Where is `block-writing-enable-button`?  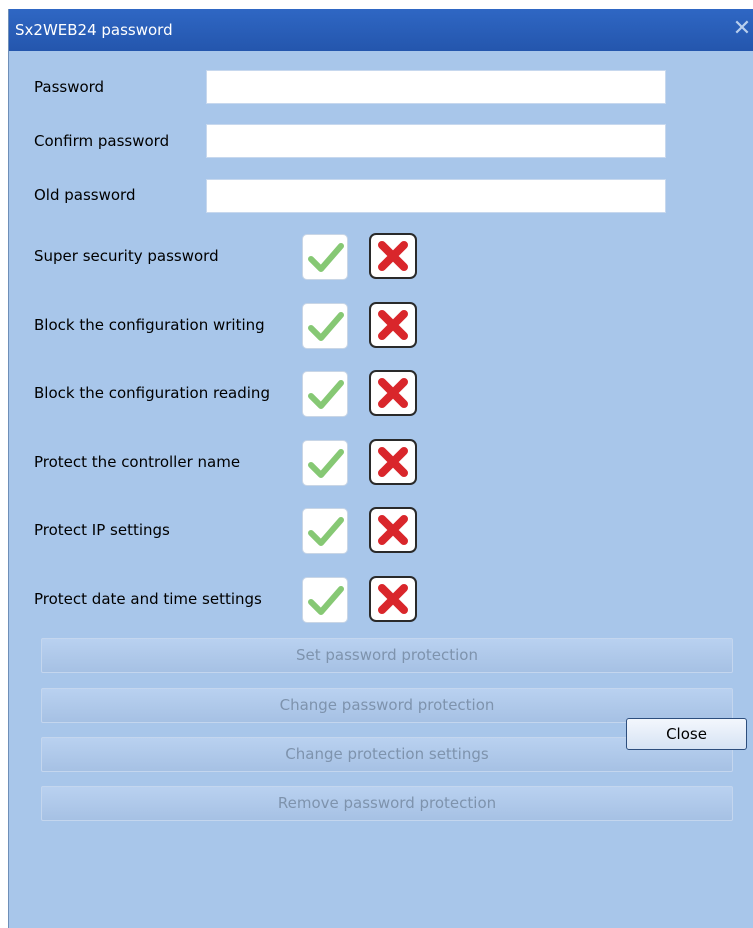 block-writing-enable-button is located at coordinates (325, 326).